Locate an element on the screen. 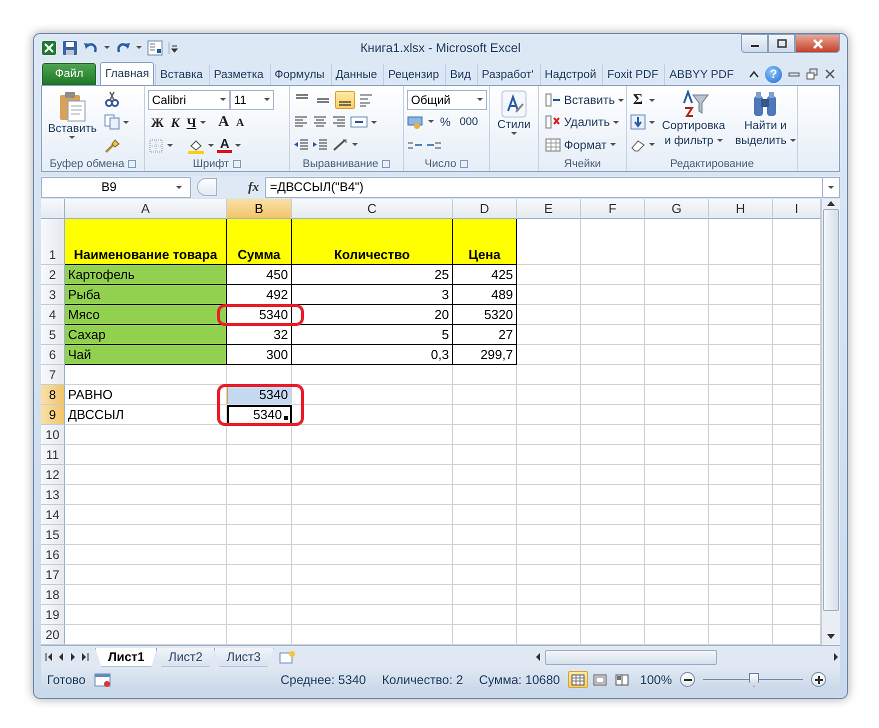 Image resolution: width=879 pixels, height=728 pixels. eraser-icon is located at coordinates (638, 145).